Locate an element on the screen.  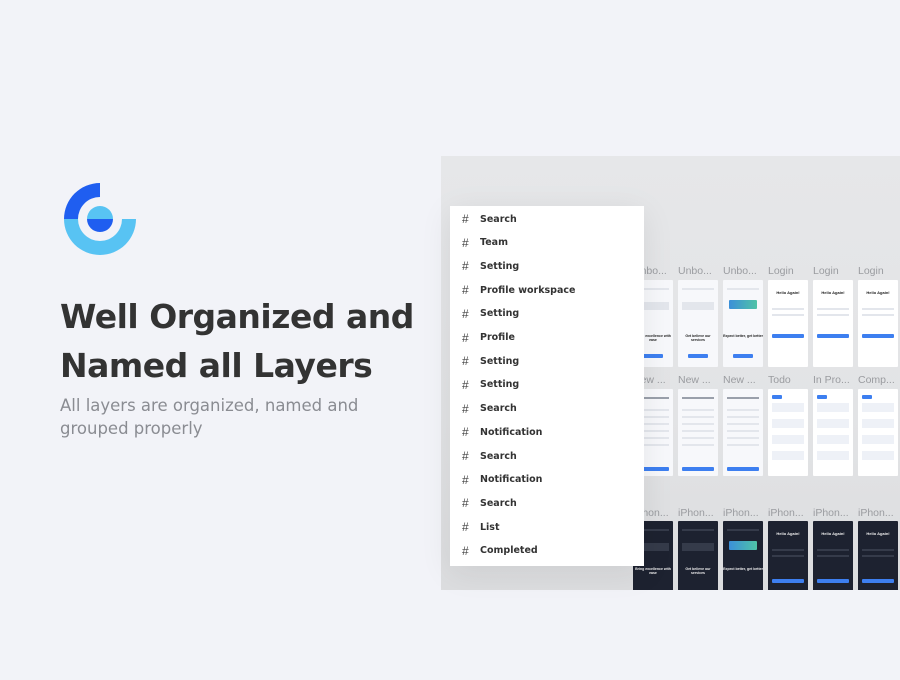
layer-name: Profile is located at coordinates (497, 337).